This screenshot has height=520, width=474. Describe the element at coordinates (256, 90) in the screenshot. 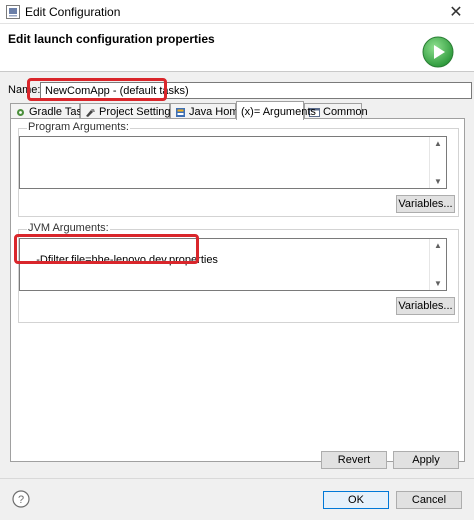

I see `name-input` at that location.